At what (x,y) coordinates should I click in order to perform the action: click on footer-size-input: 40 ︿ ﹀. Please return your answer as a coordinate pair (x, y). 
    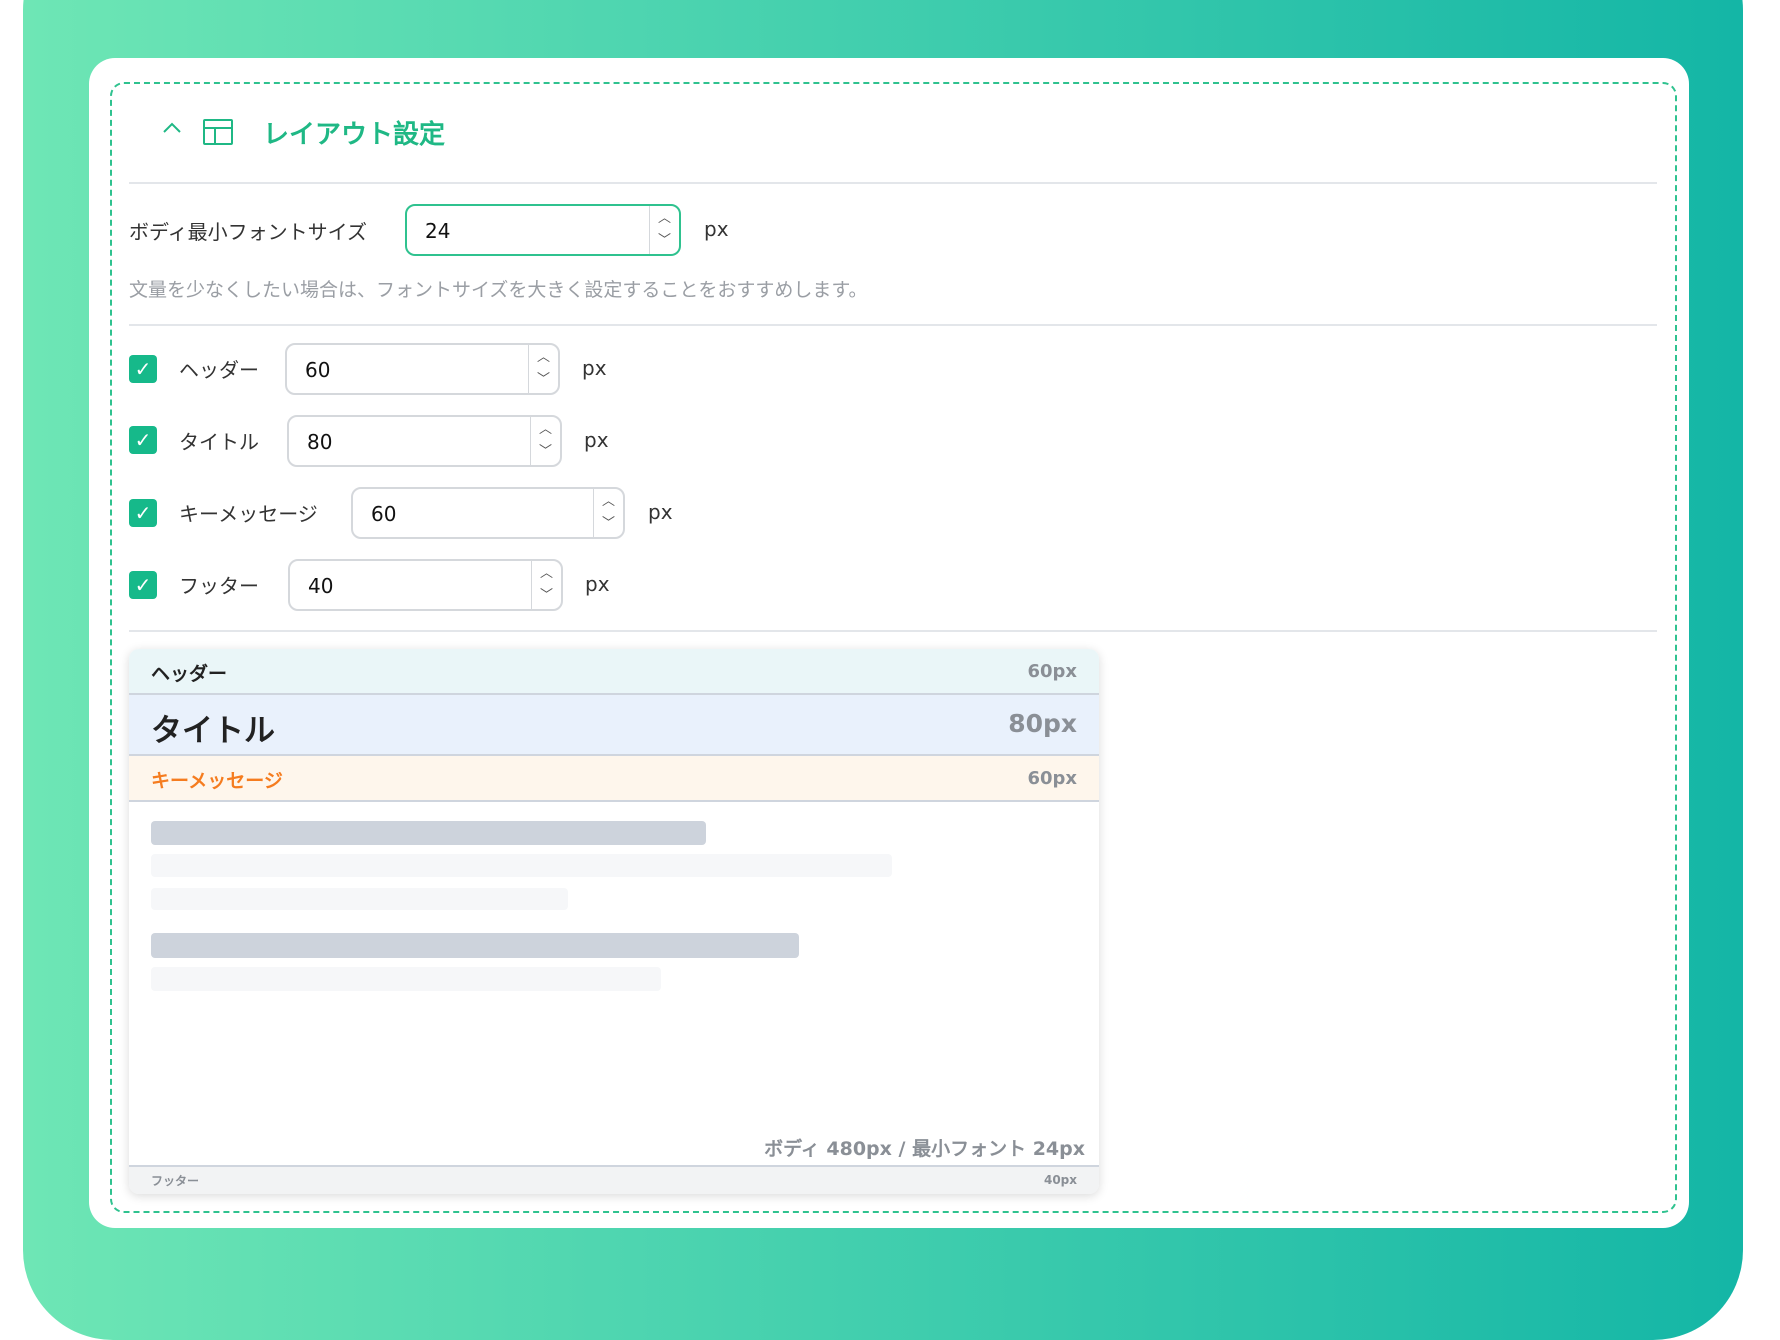
    Looking at the image, I should click on (425, 585).